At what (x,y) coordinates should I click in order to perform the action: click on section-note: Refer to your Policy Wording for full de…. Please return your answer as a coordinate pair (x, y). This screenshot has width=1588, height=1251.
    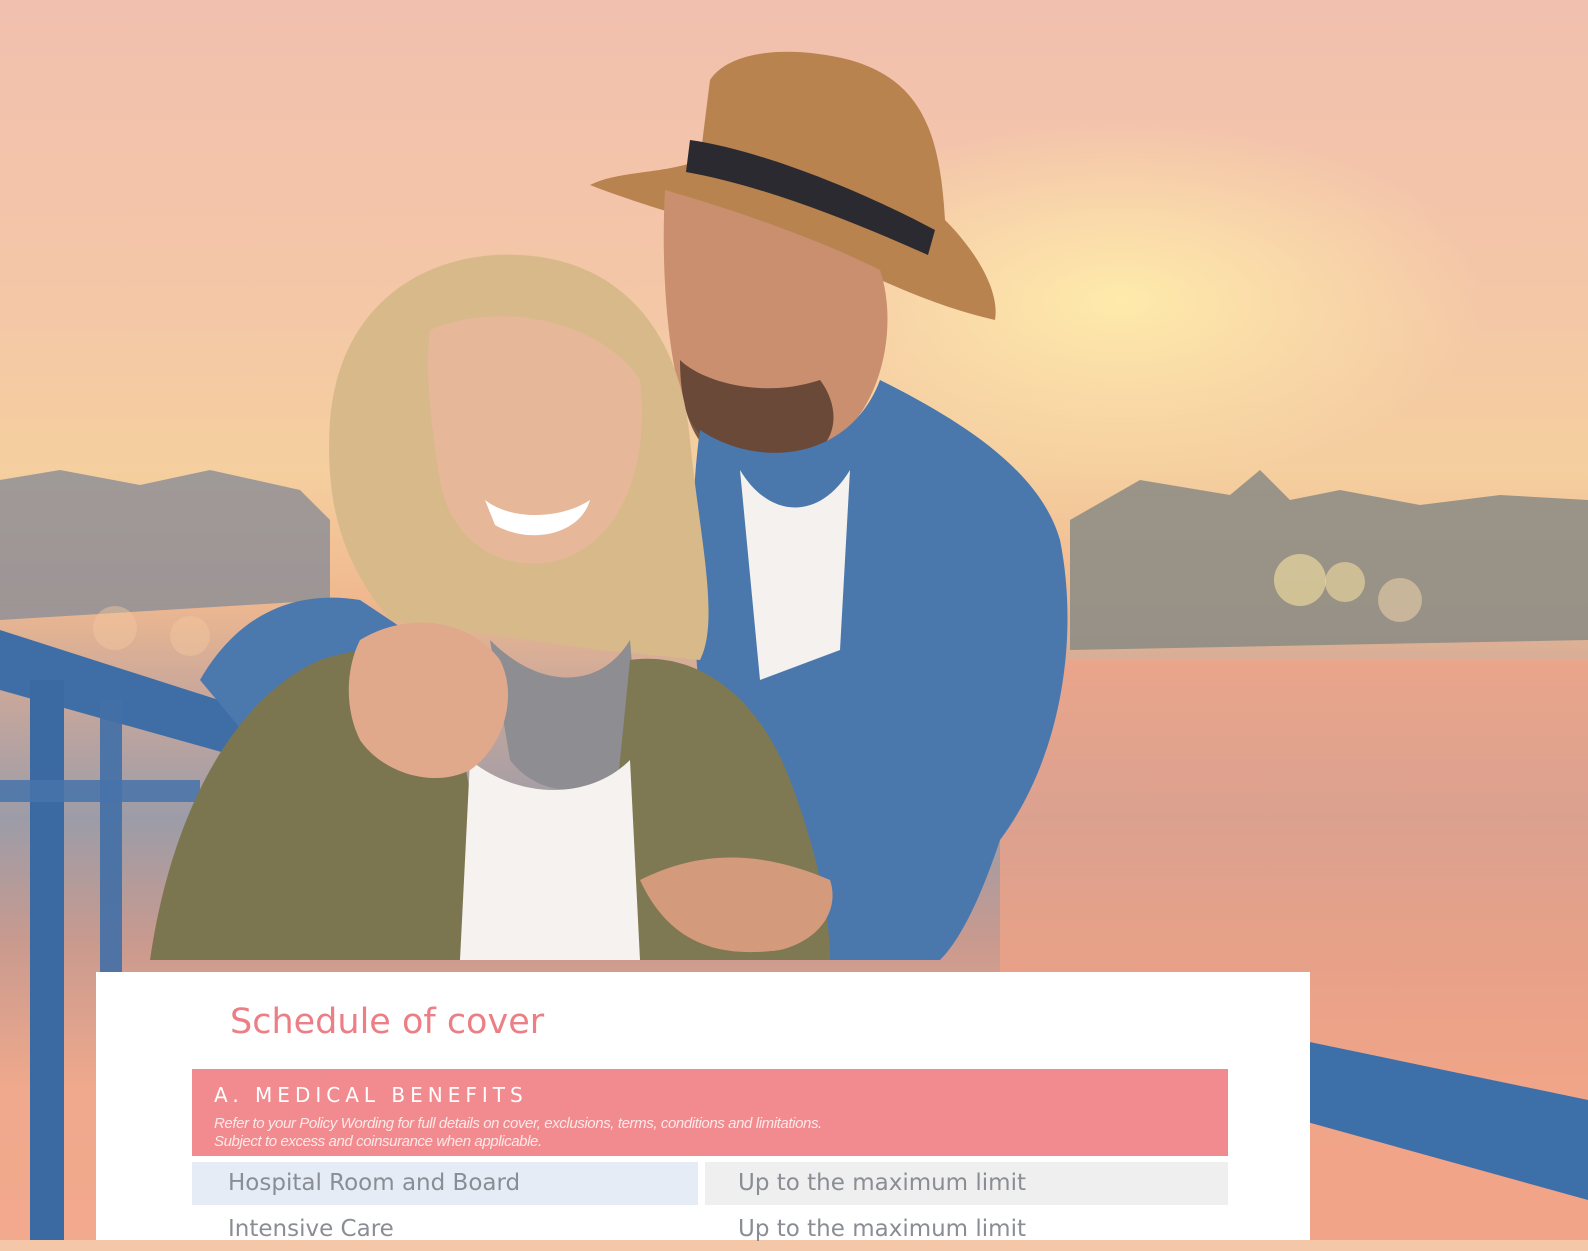
    Looking at the image, I should click on (518, 1133).